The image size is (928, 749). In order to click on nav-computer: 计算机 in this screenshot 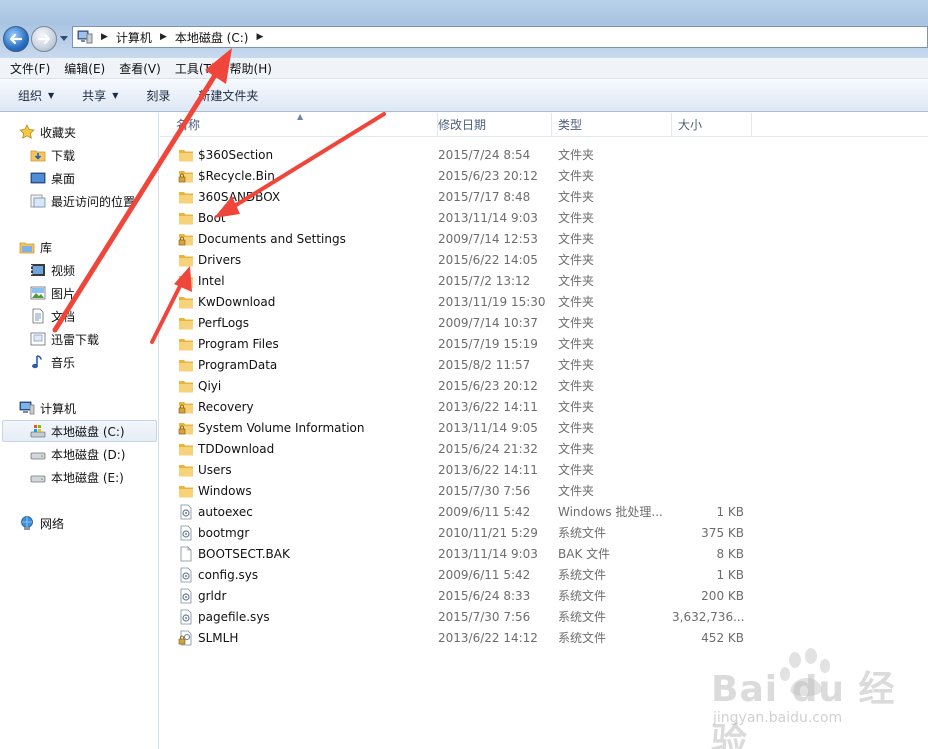, I will do `click(47, 408)`.